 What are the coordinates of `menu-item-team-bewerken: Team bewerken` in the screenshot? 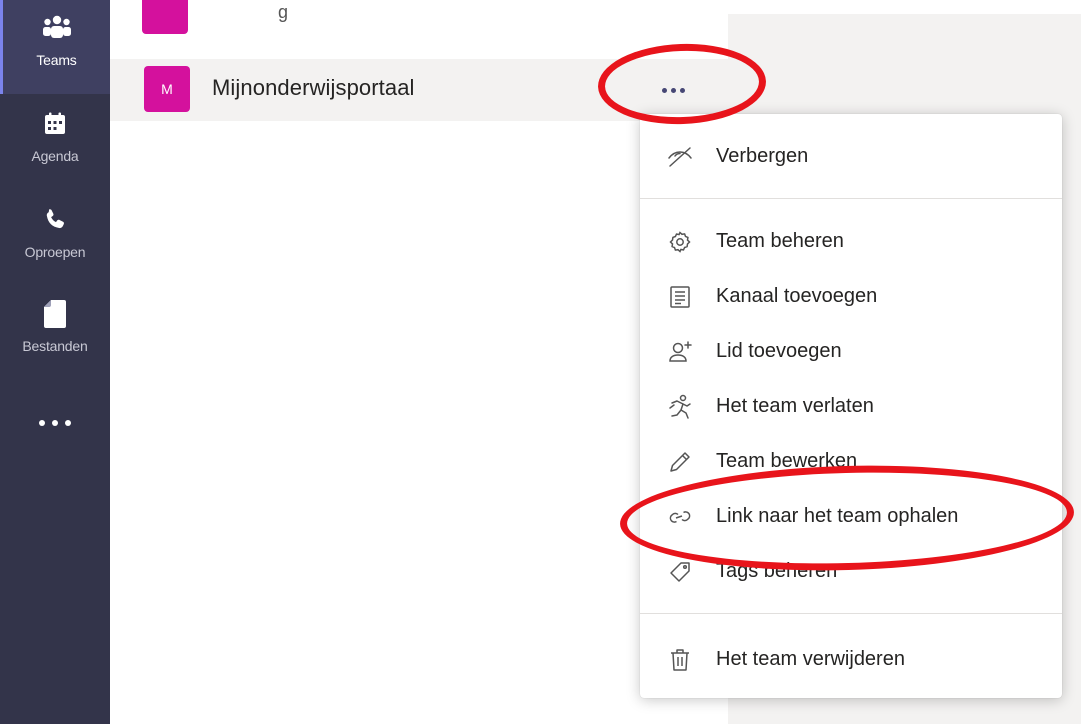 It's located at (851, 462).